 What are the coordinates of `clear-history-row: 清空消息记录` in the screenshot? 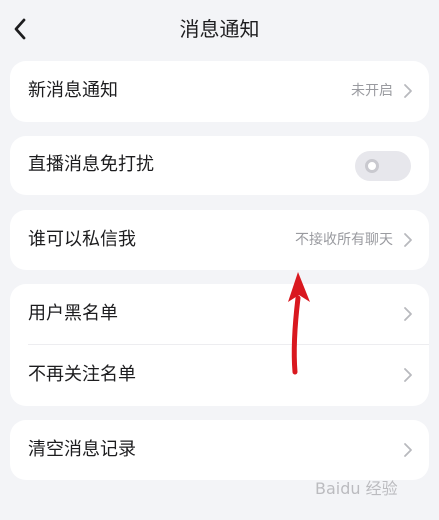 It's located at (219, 450).